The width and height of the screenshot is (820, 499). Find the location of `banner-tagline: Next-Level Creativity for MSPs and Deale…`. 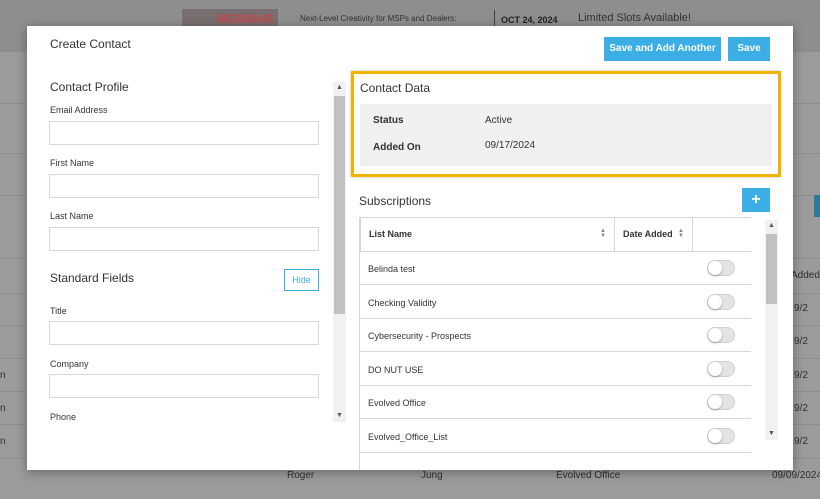

banner-tagline: Next-Level Creativity for MSPs and Deale… is located at coordinates (378, 18).